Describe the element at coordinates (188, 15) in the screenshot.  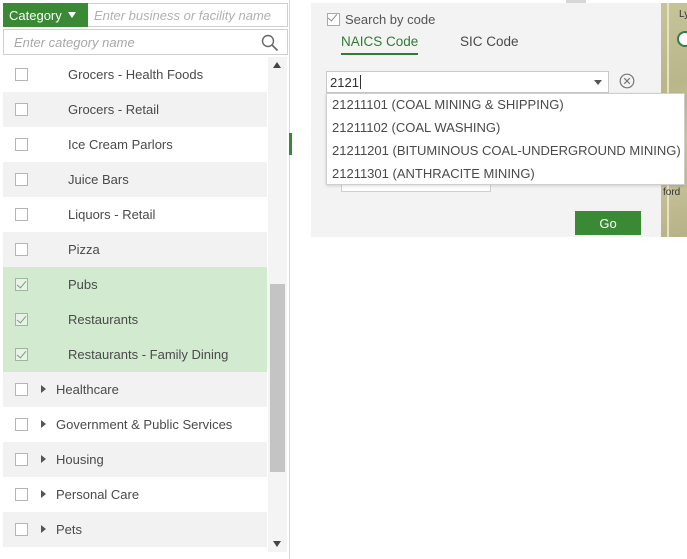
I see `business-name-input` at that location.